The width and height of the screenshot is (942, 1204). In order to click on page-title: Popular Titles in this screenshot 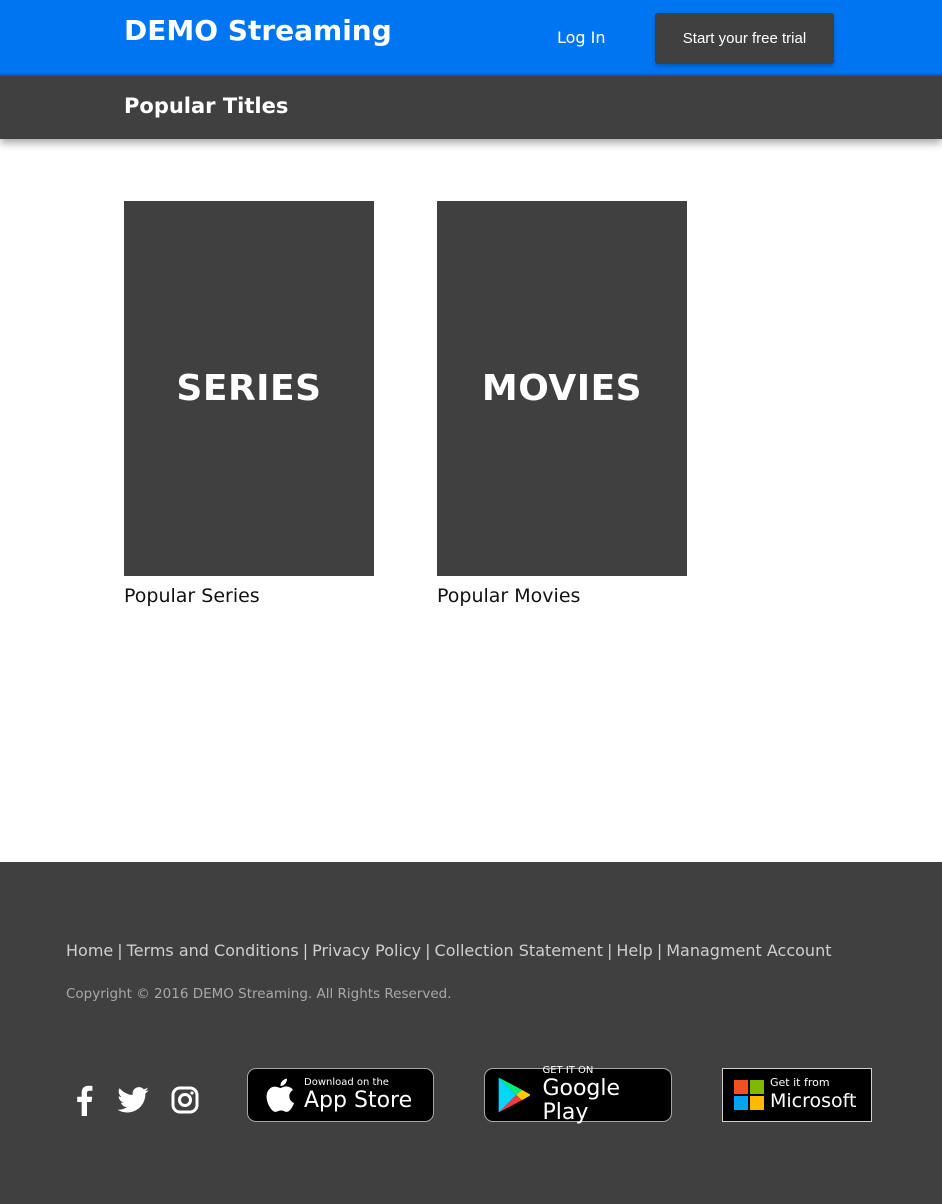, I will do `click(206, 106)`.